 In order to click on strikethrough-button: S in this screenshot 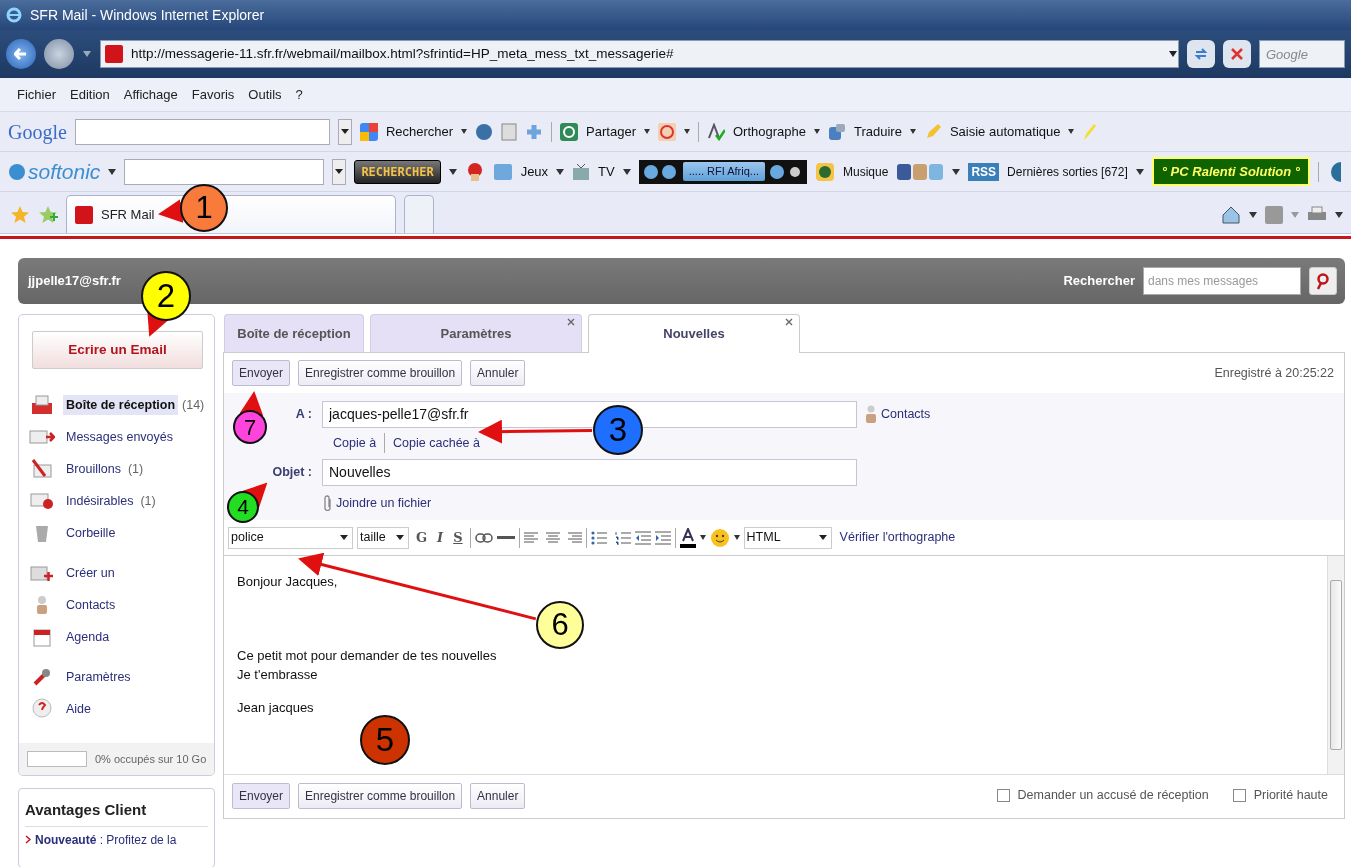, I will do `click(458, 537)`.